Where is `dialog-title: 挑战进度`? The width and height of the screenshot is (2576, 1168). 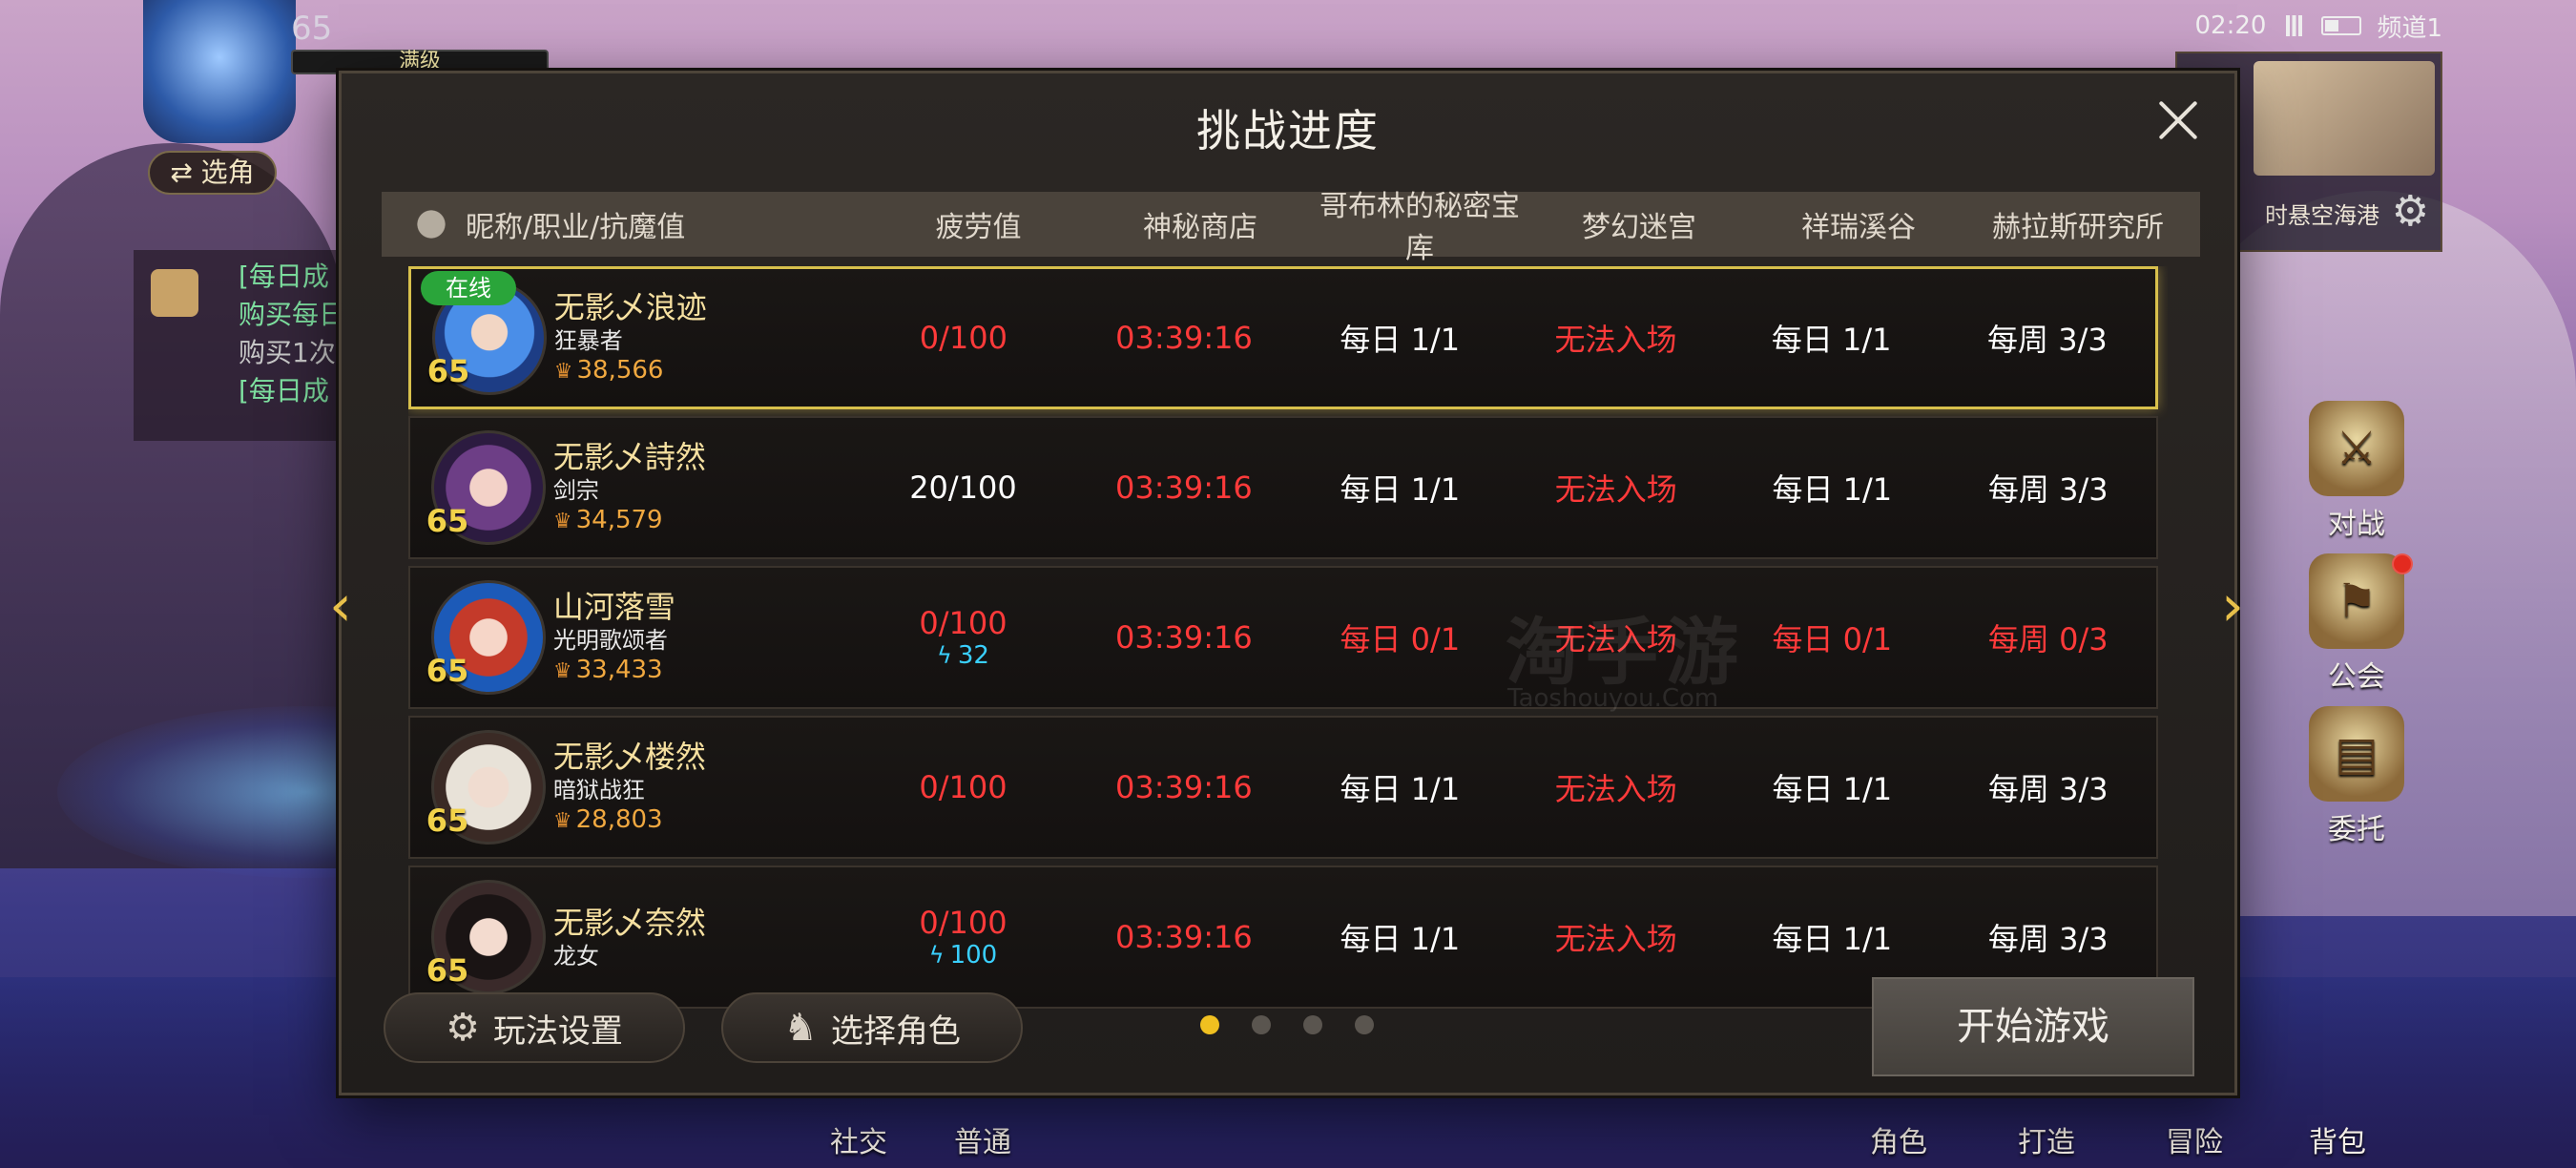
dialog-title: 挑战进度 is located at coordinates (1288, 130).